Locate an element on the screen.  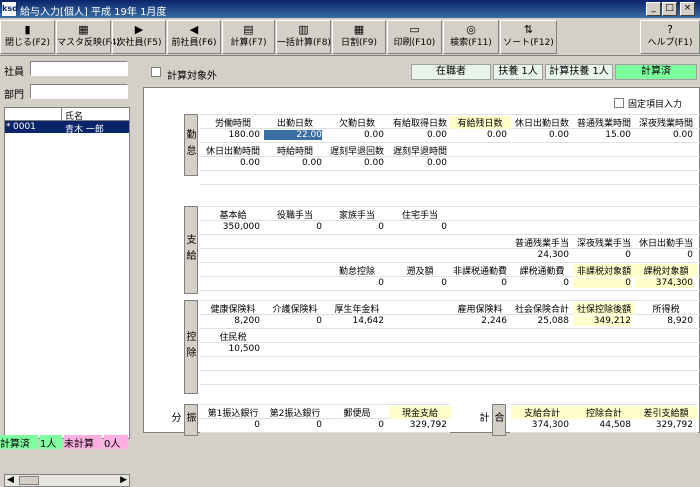
calc-dependents-count: 計算扶養 1人 is located at coordinates (579, 72).